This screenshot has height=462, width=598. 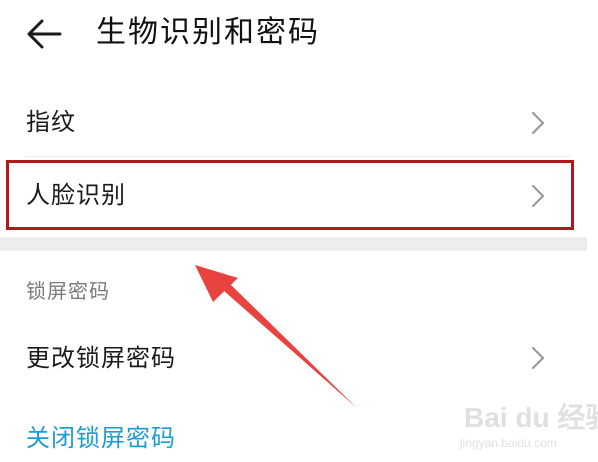 What do you see at coordinates (299, 123) in the screenshot?
I see `settings-item-fingerprint: 指纹` at bounding box center [299, 123].